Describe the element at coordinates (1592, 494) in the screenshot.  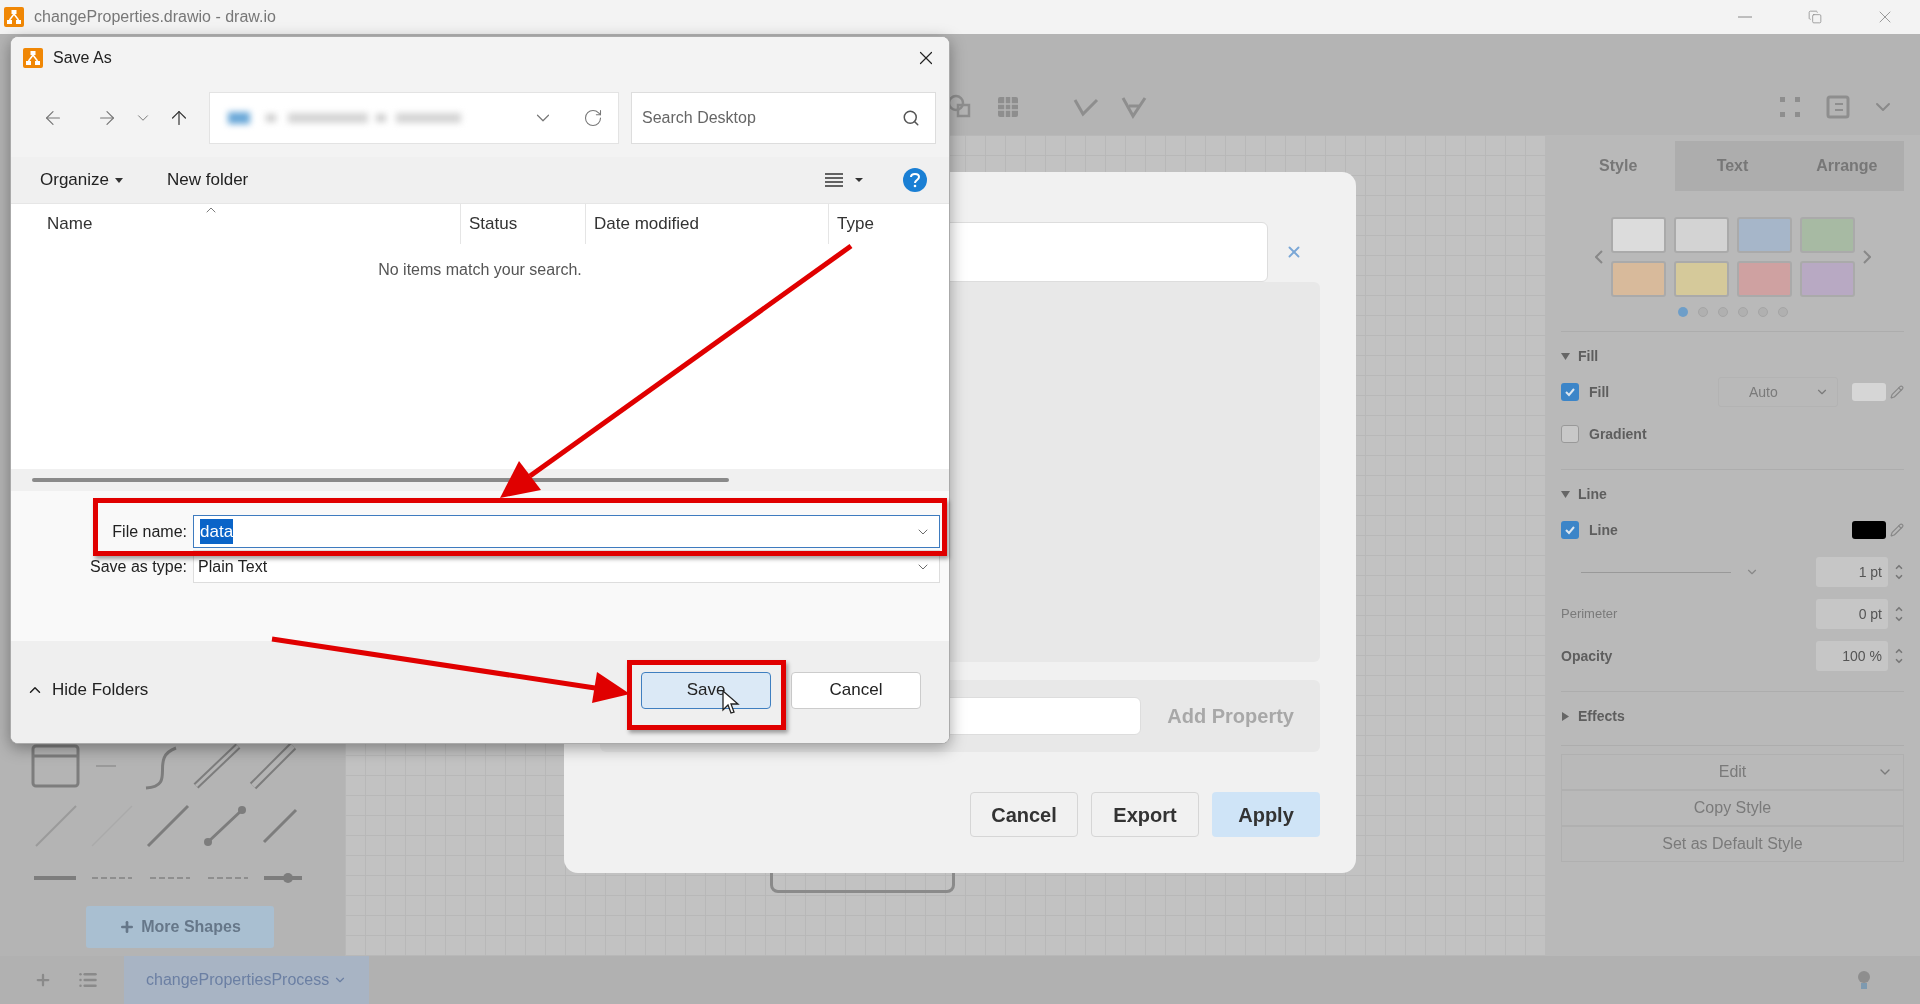
I see `section-title: Line` at that location.